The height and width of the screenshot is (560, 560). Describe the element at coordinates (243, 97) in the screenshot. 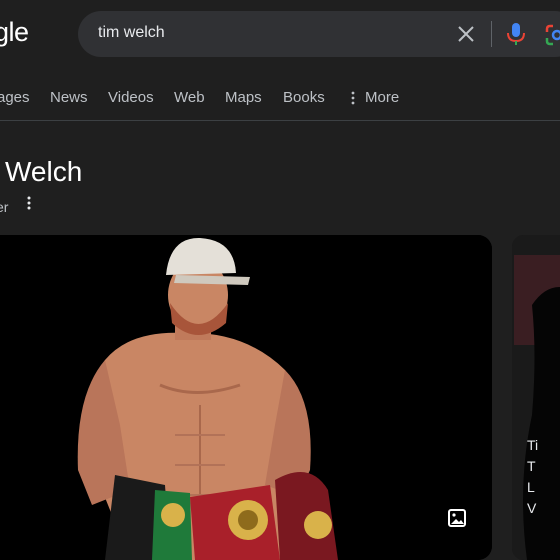

I see `tab-maps: Maps` at that location.